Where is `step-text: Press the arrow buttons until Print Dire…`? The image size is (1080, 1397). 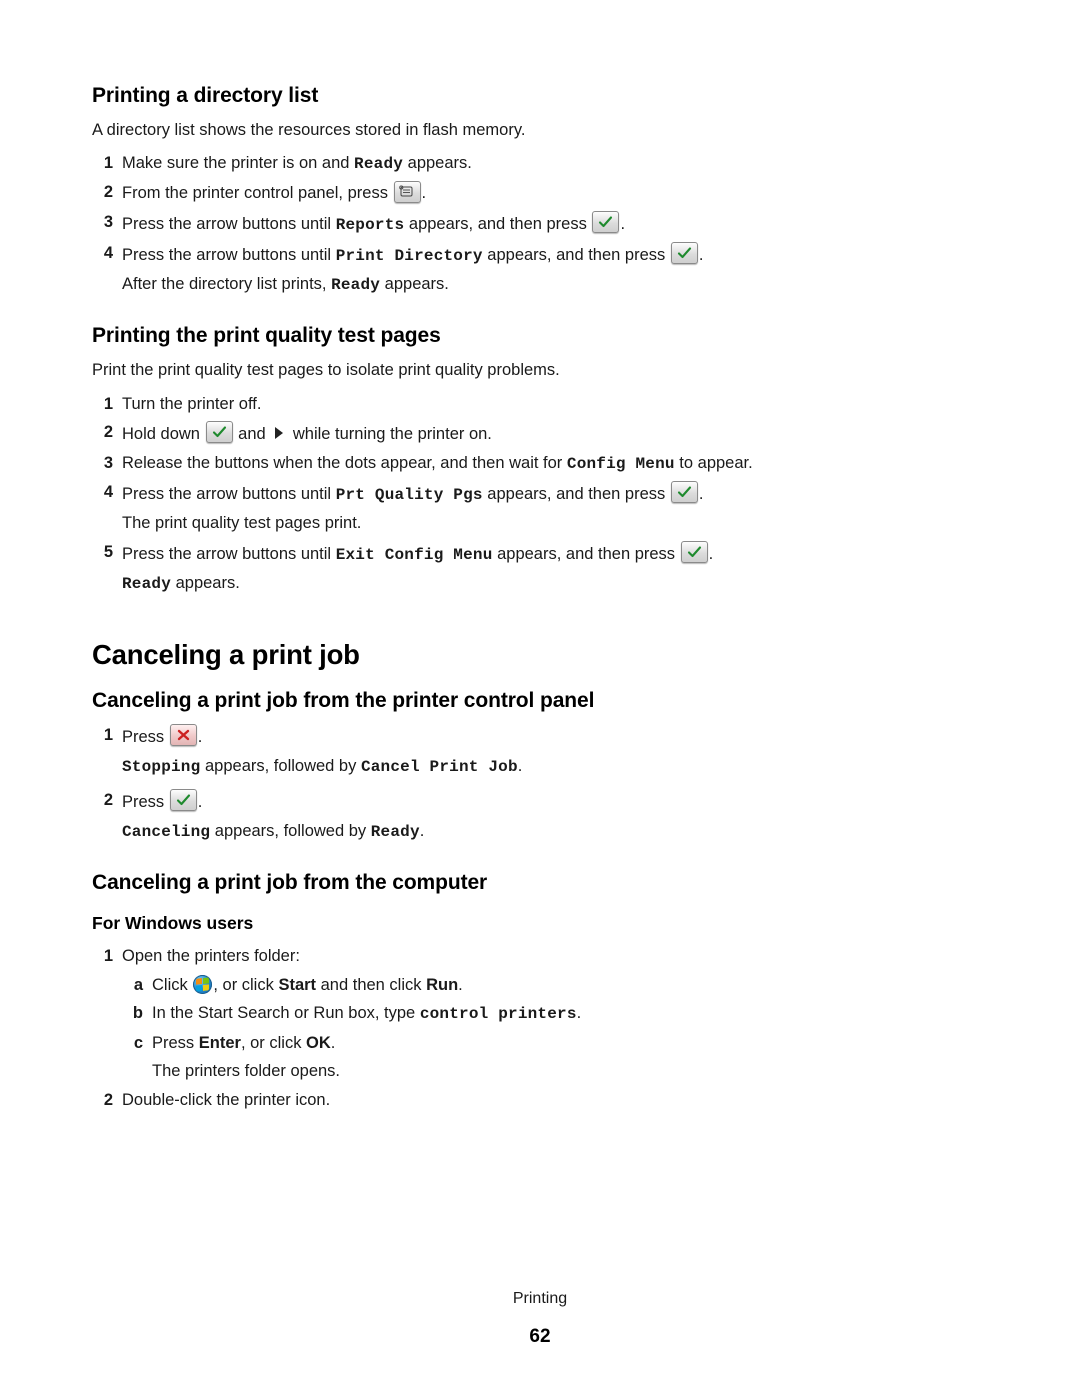 step-text: Press the arrow buttons until Print Dire… is located at coordinates (517, 254).